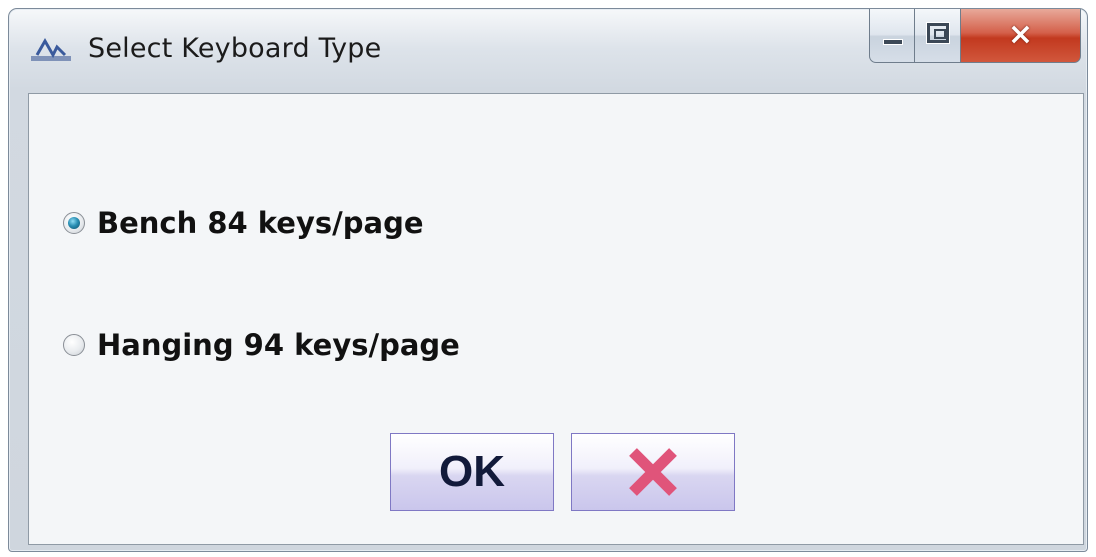 The image size is (1096, 557). I want to click on ok-button: OK, so click(472, 472).